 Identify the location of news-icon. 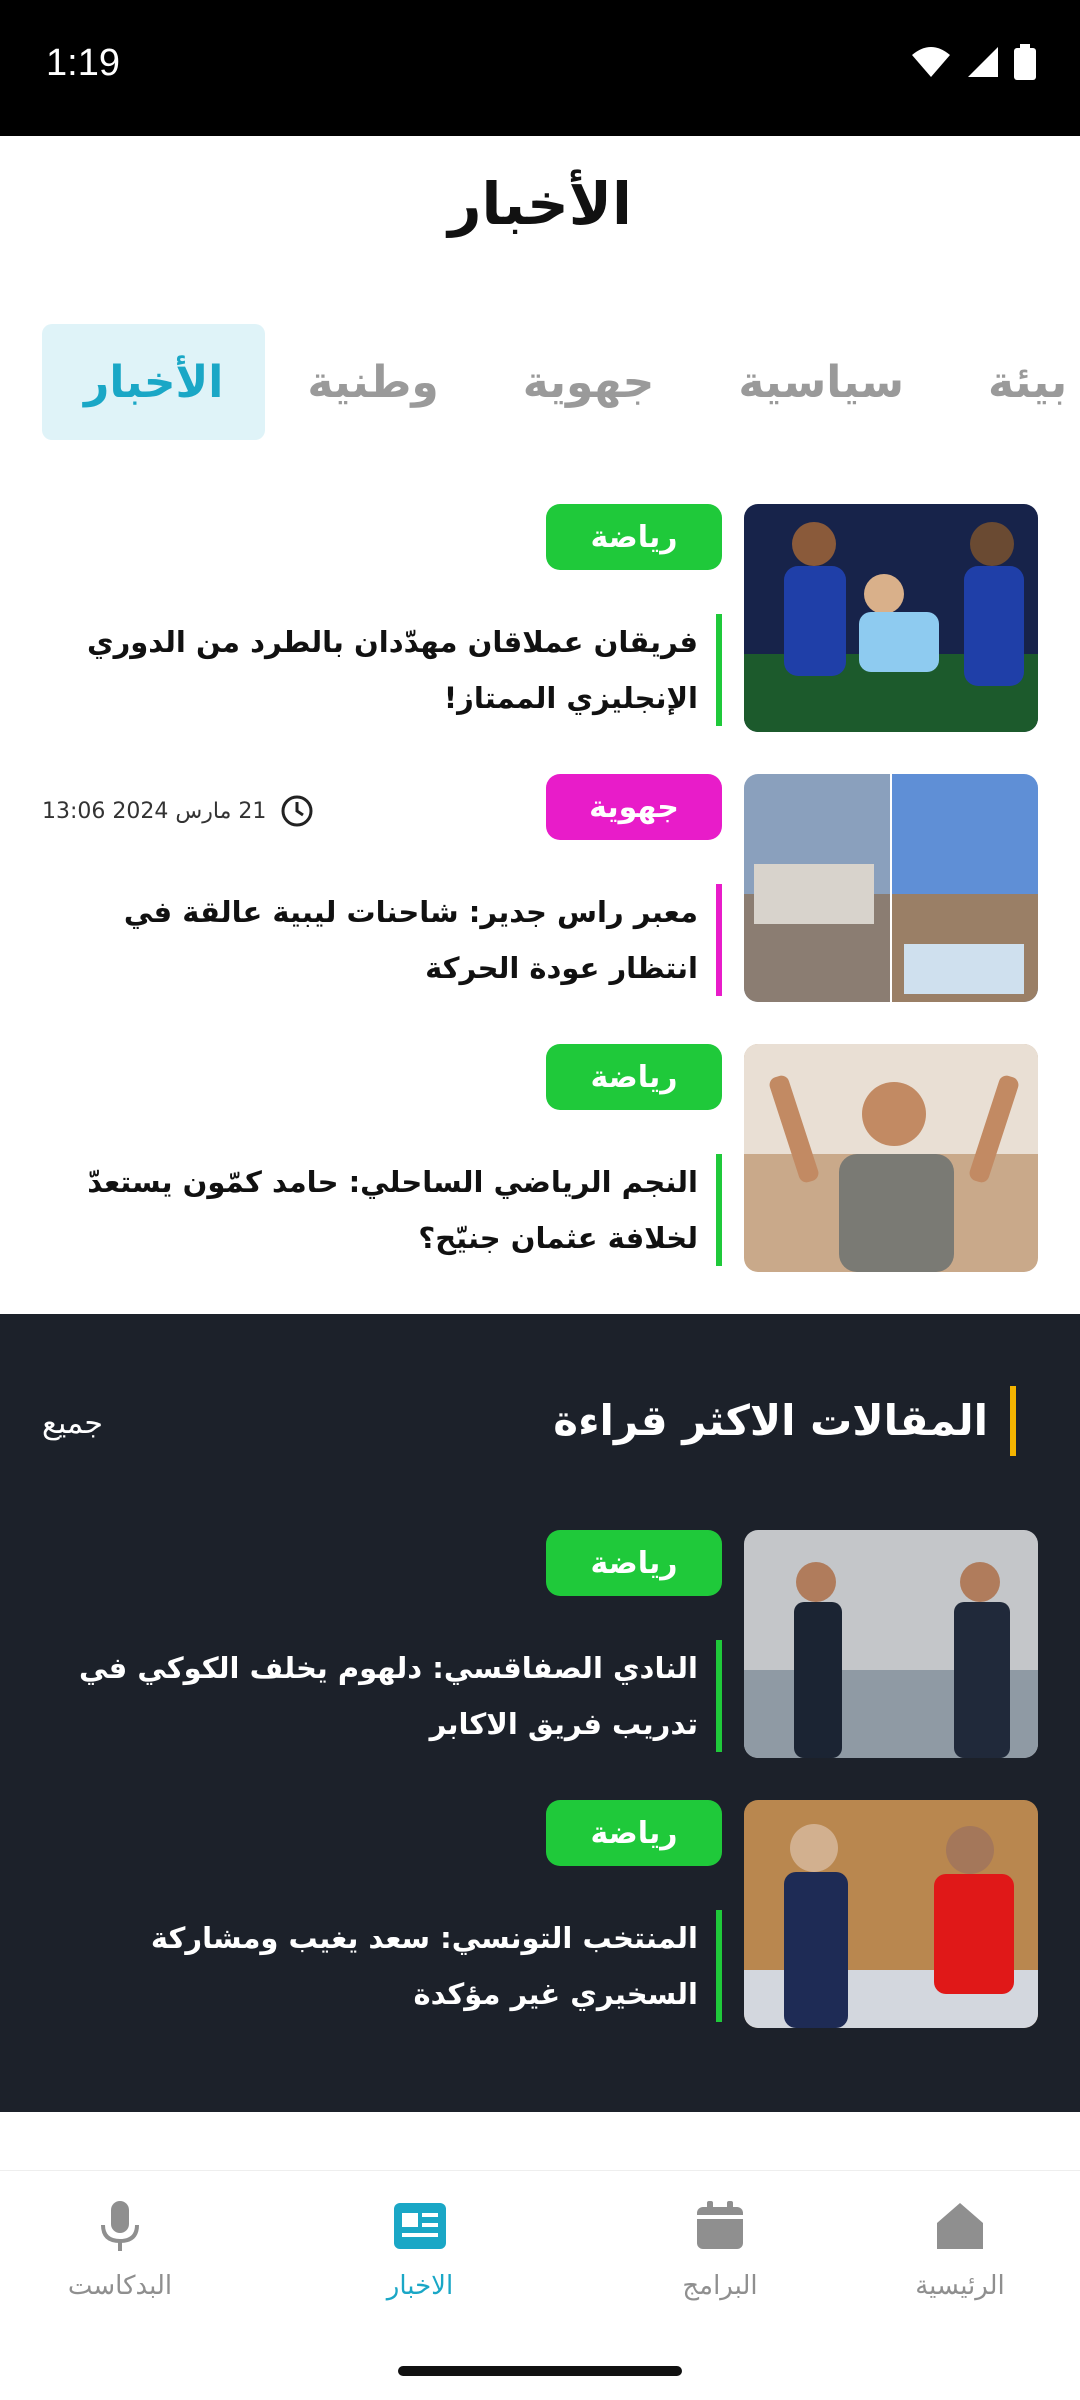
(420, 2226).